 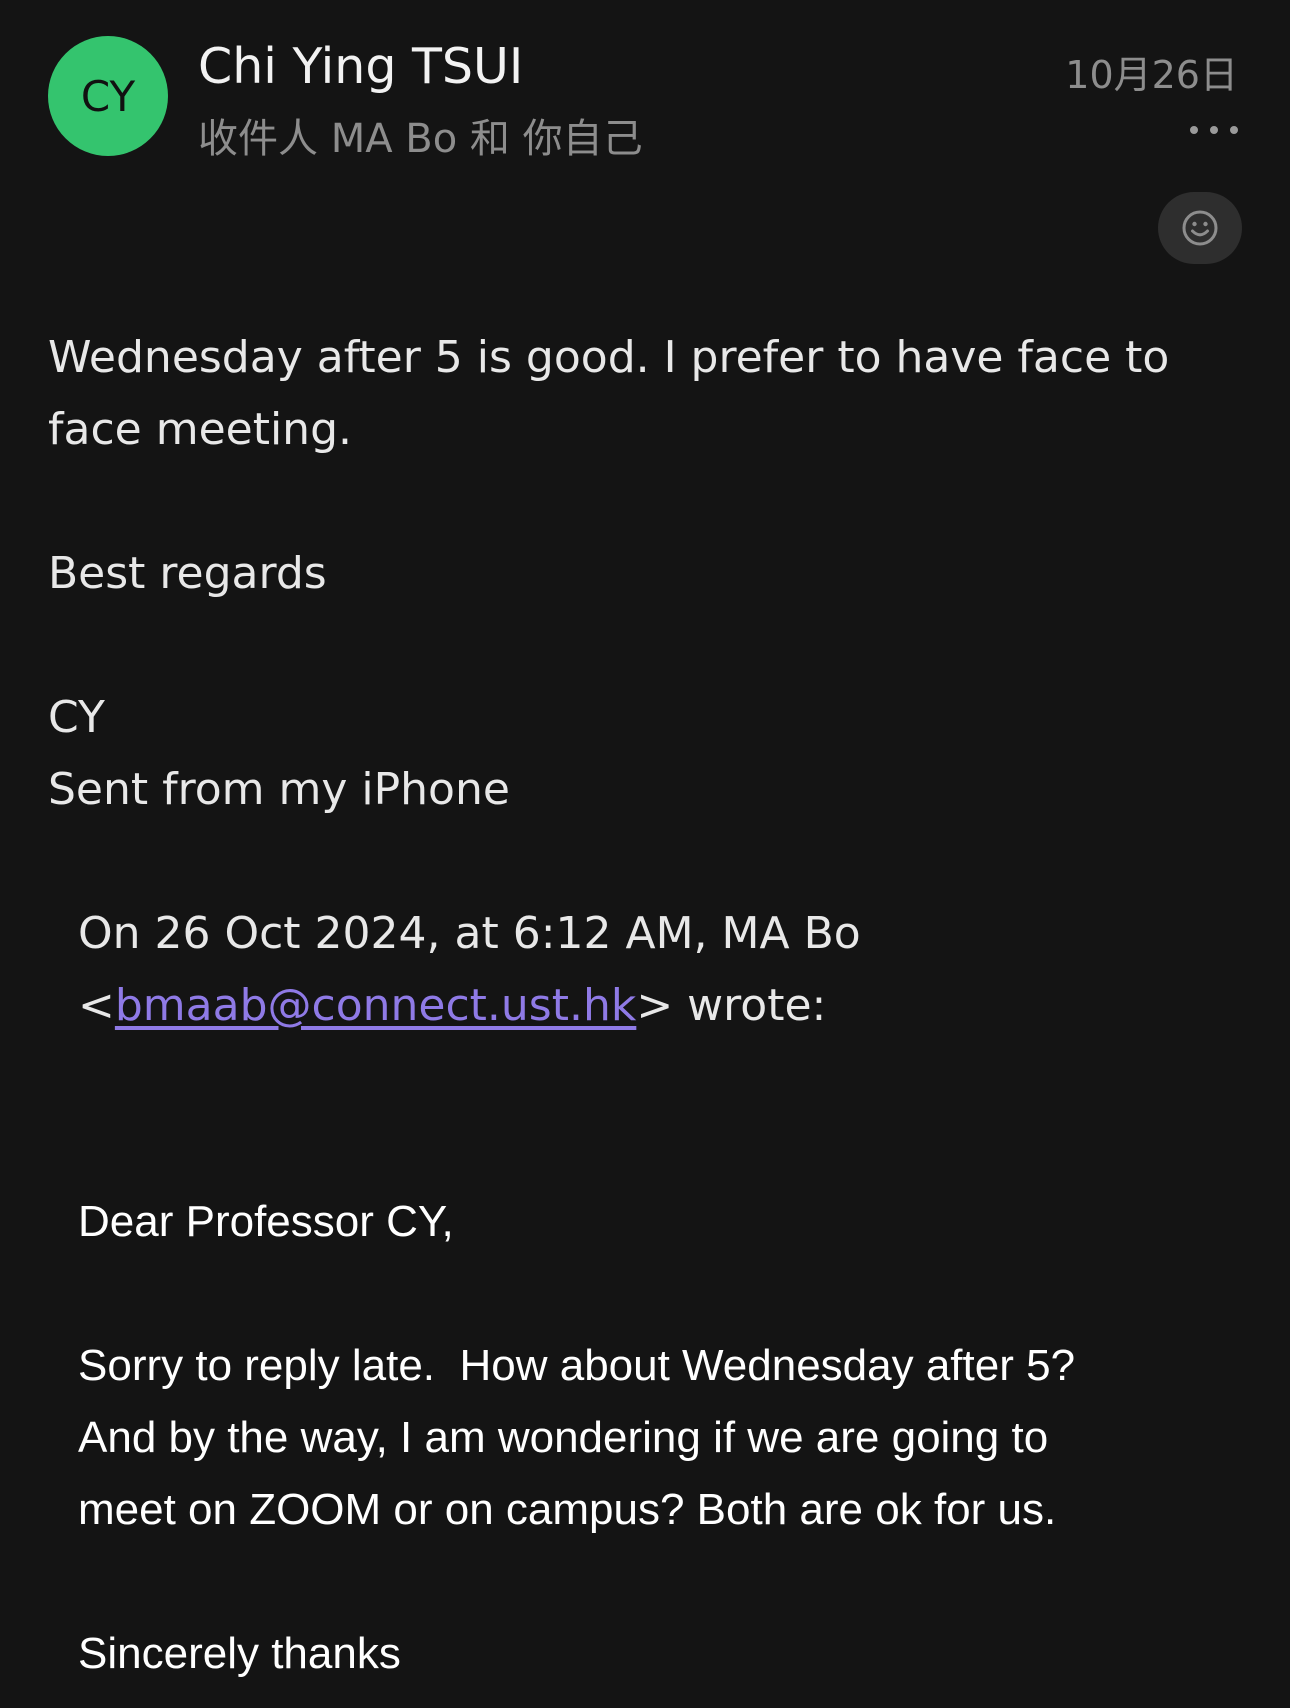 What do you see at coordinates (360, 66) in the screenshot?
I see `sender-name: Chi Ying TSUI` at bounding box center [360, 66].